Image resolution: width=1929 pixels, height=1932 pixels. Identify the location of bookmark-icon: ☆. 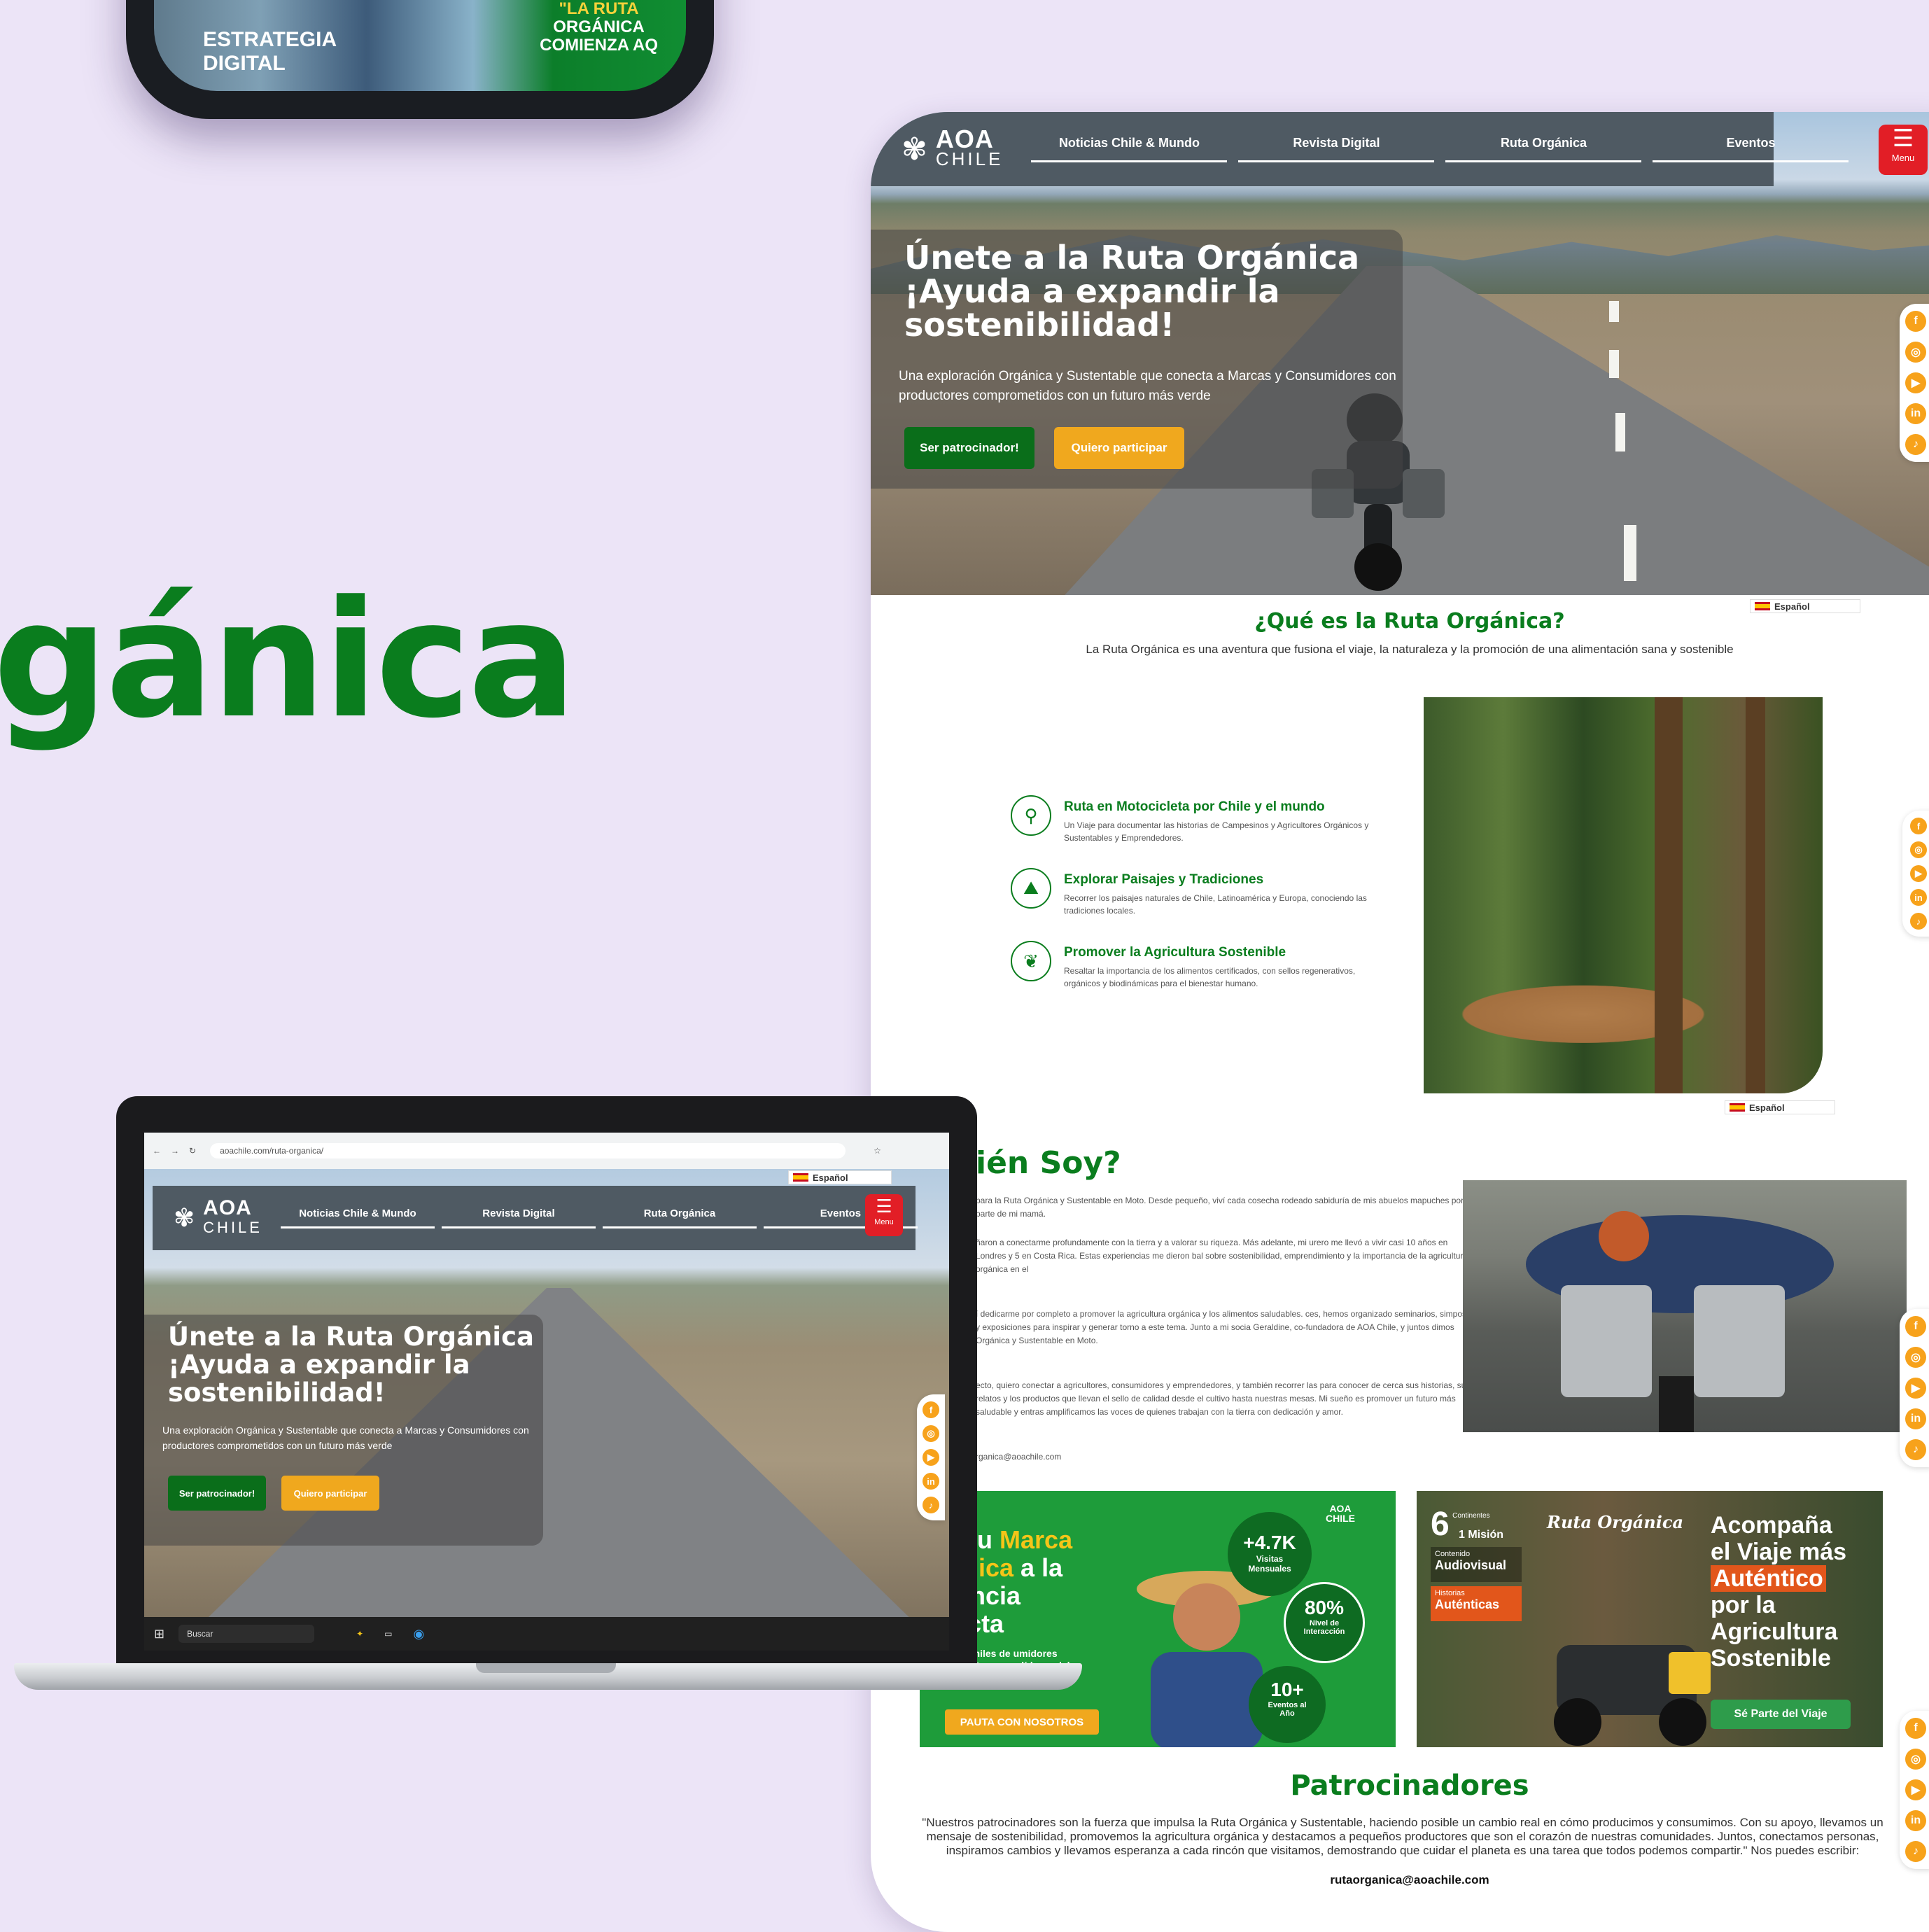
(877, 1151).